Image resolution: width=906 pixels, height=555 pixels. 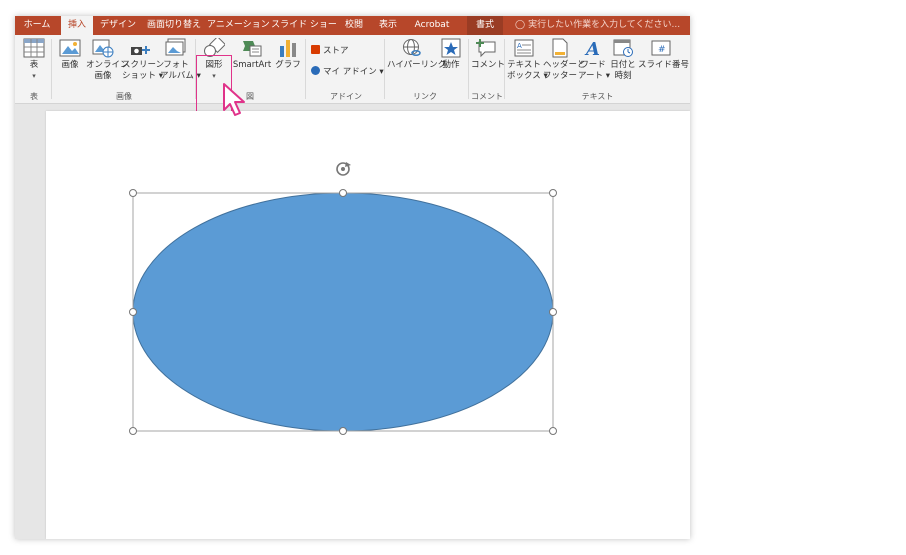 I want to click on textbox-label-1: テキスト, so click(x=524, y=65).